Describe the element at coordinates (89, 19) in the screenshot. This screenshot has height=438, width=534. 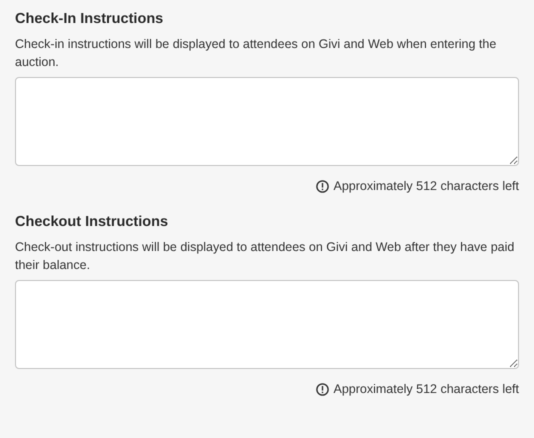
I see `section-title: Check-In Instructions` at that location.